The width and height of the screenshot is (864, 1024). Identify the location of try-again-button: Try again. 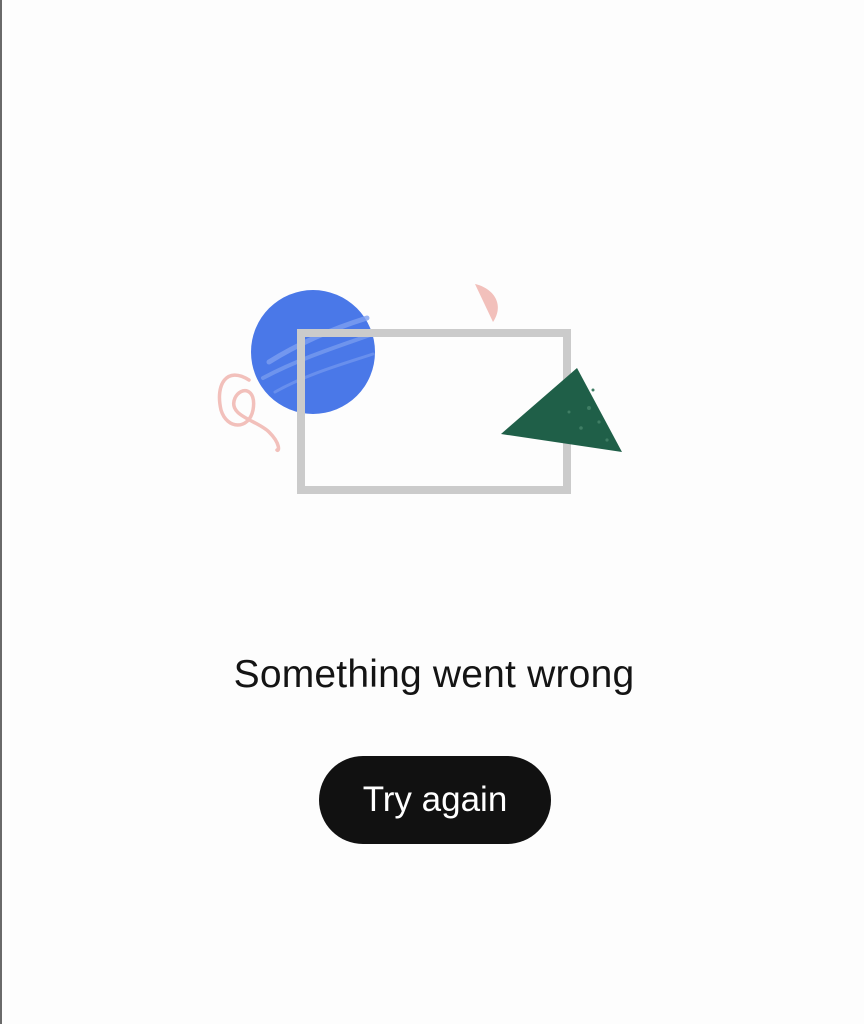
(435, 800).